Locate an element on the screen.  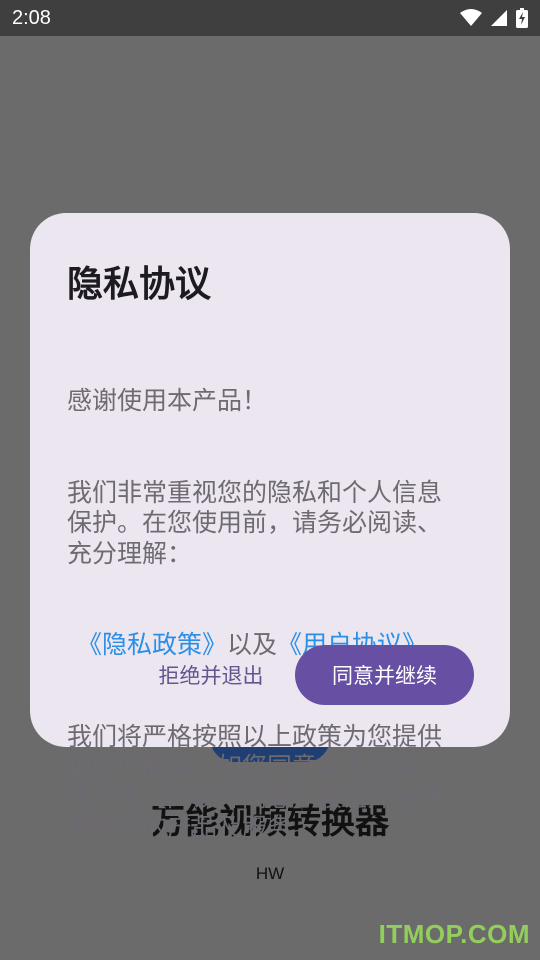
agree-and-continue-button: 同意并继续 is located at coordinates (384, 675).